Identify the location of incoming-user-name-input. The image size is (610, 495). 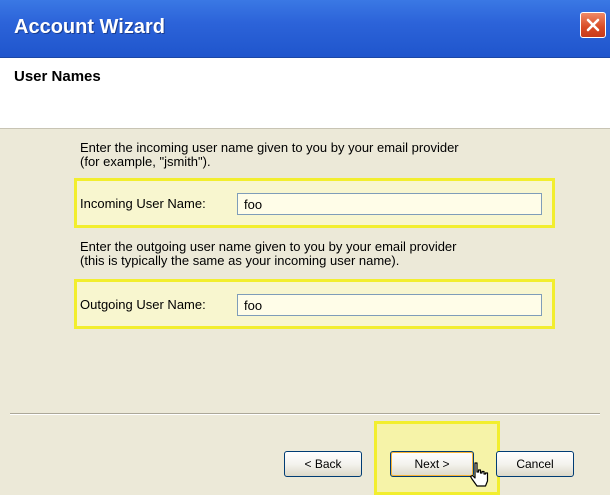
(389, 204).